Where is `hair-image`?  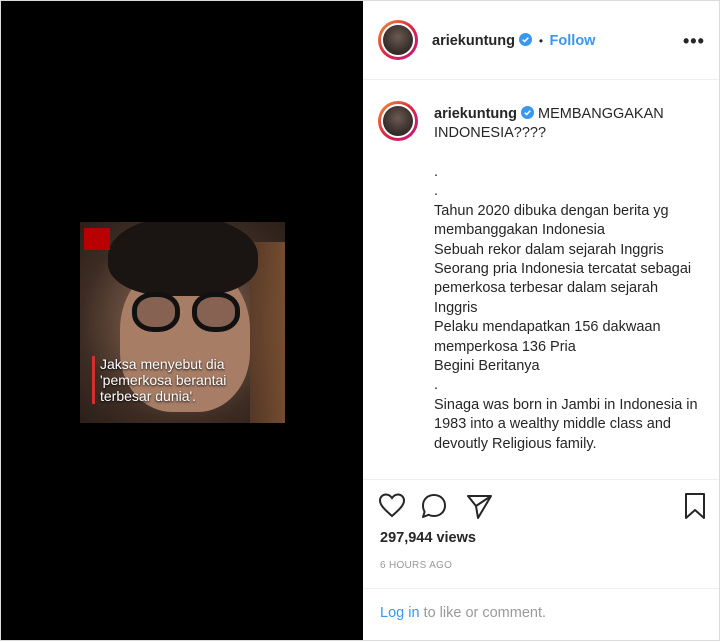
hair-image is located at coordinates (183, 259).